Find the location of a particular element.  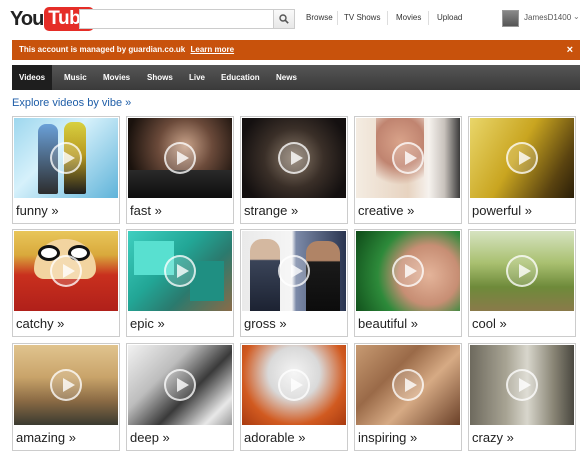

search-input is located at coordinates (177, 20).